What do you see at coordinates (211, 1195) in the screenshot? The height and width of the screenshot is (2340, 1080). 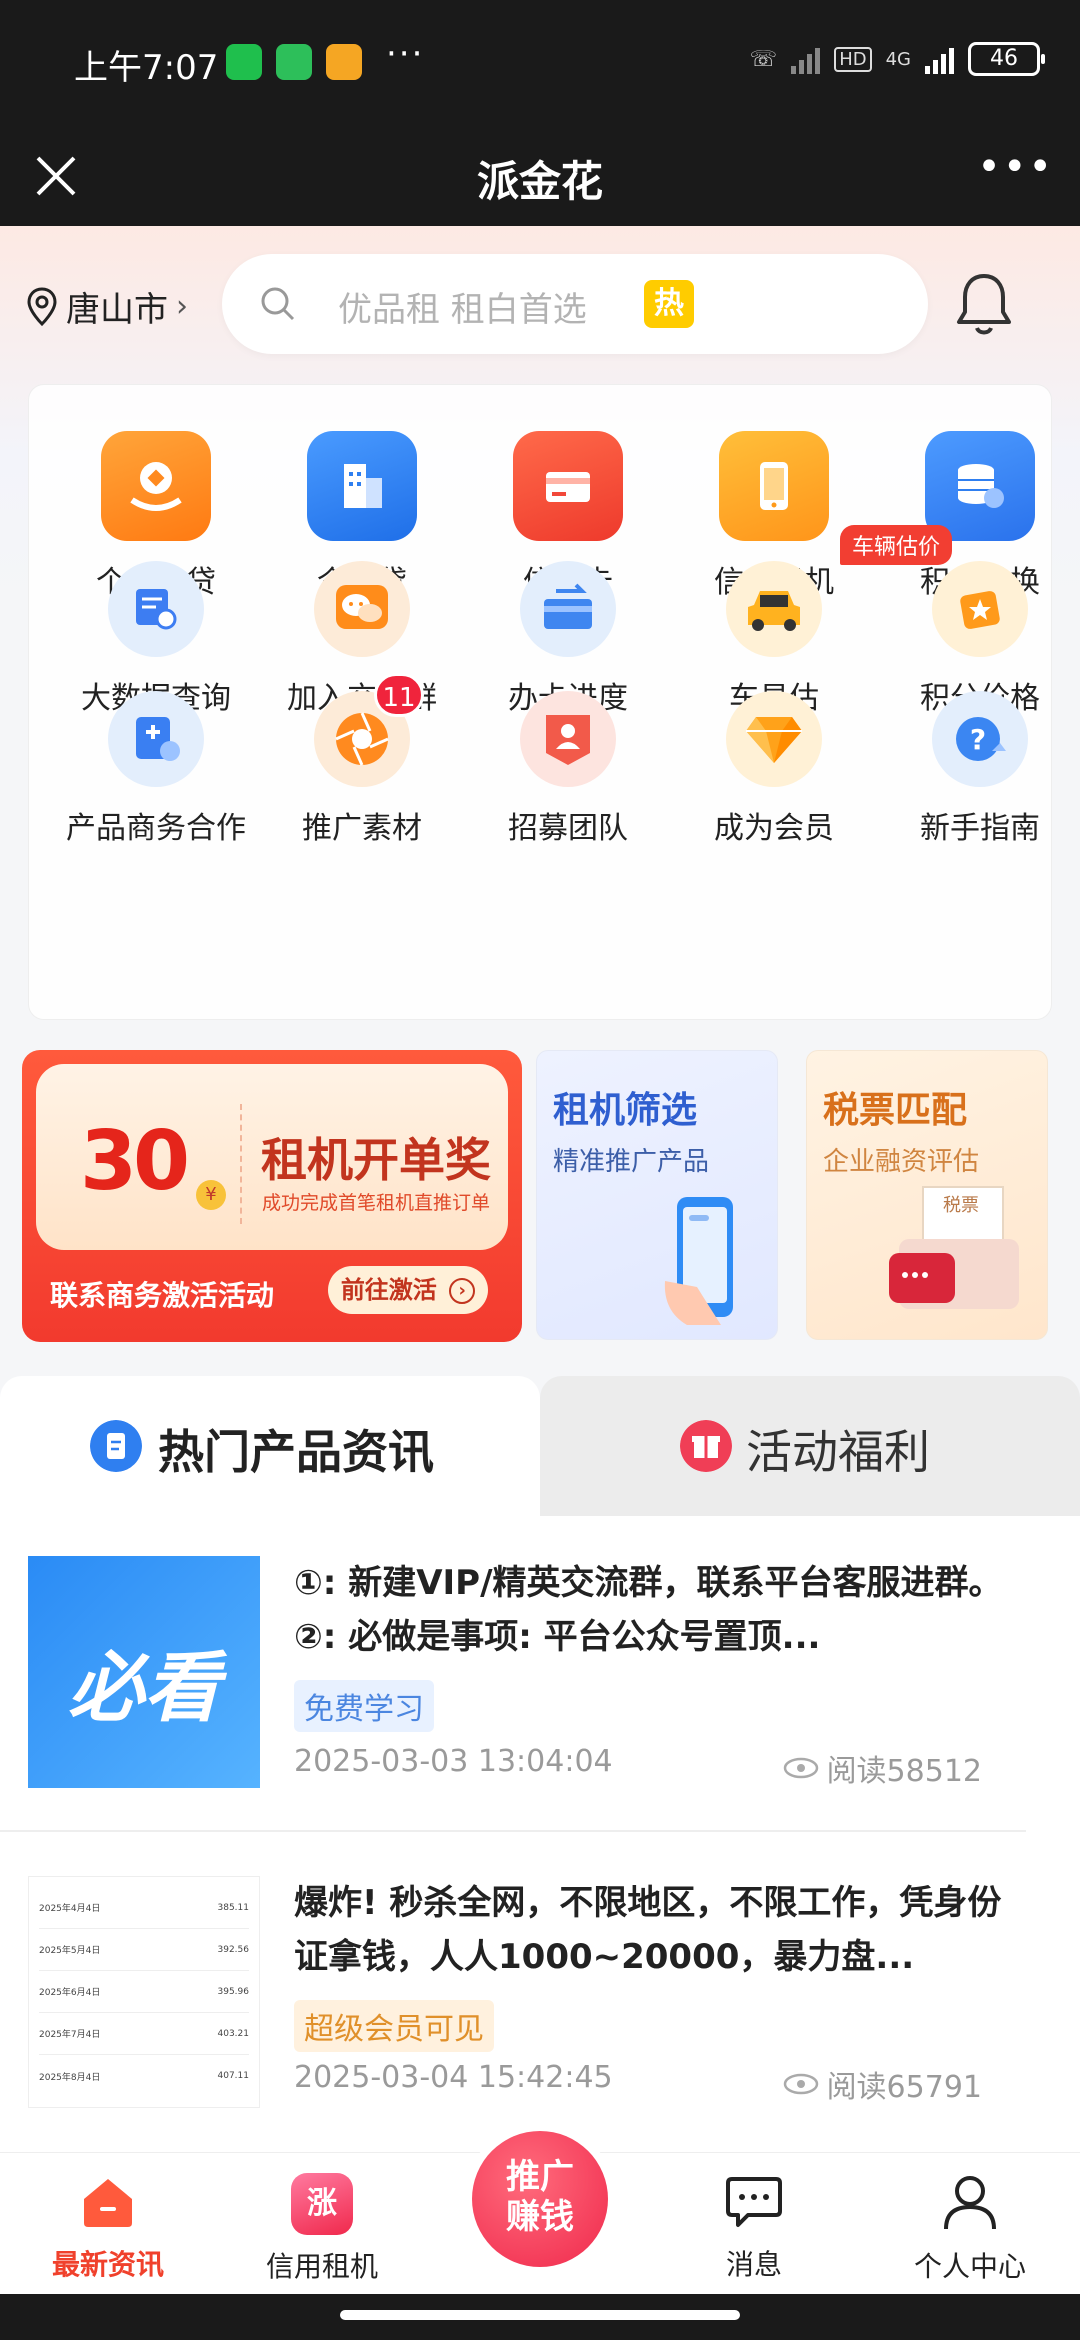 I see `yen-icon: ¥` at bounding box center [211, 1195].